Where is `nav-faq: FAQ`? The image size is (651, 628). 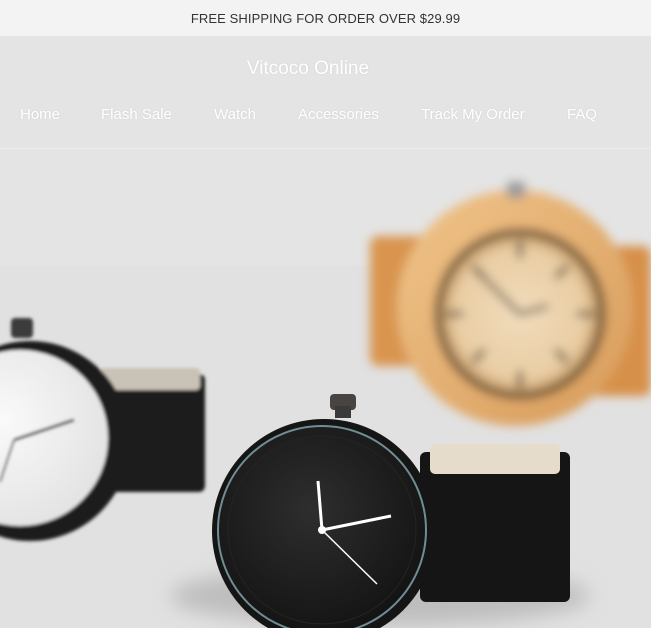
nav-faq: FAQ is located at coordinates (582, 114).